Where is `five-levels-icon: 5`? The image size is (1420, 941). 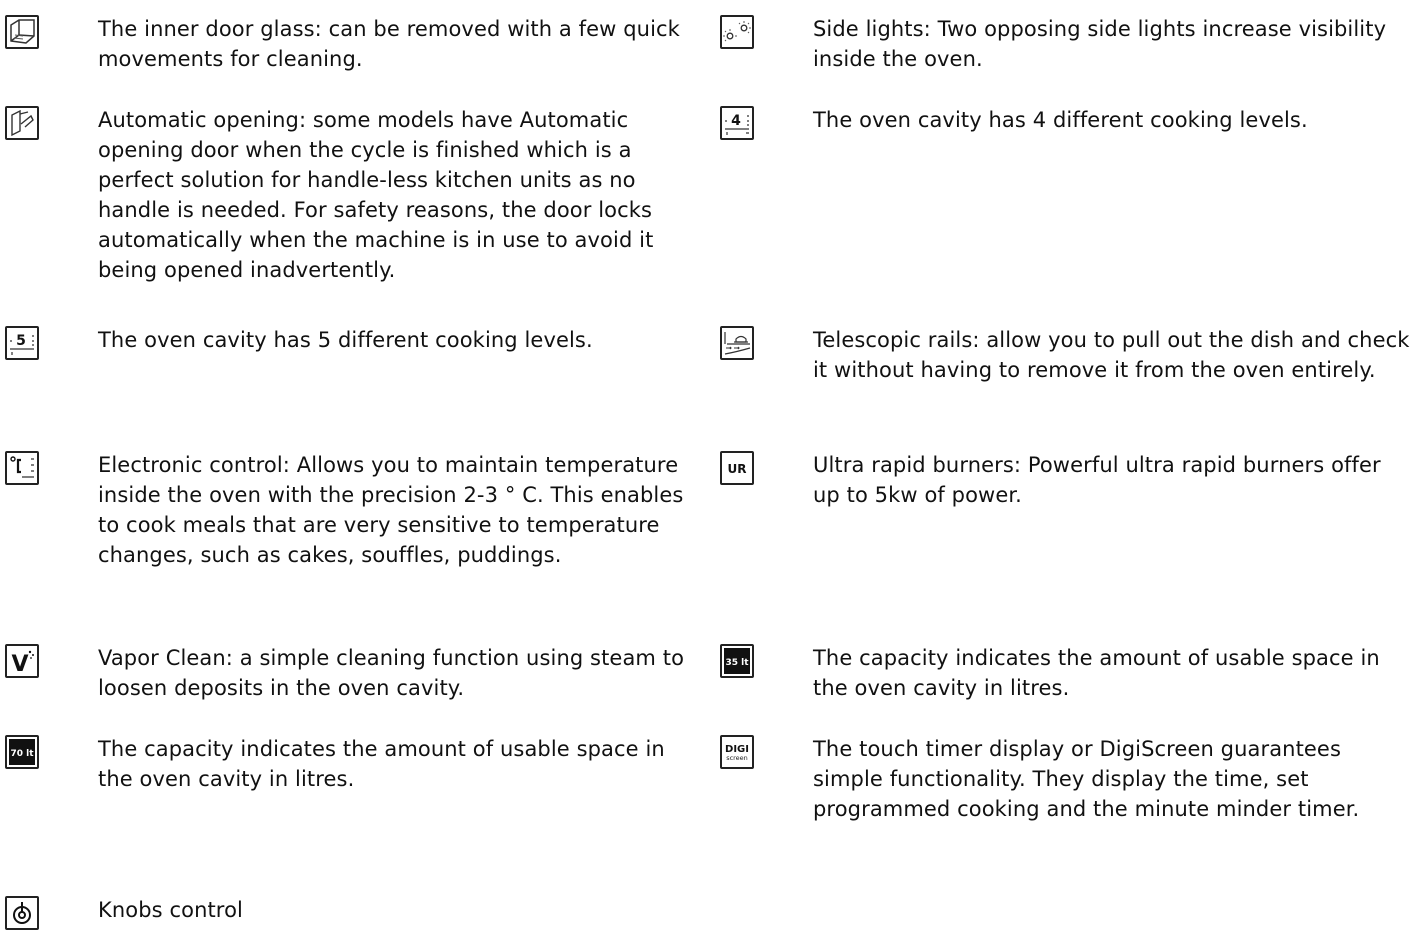 five-levels-icon: 5 is located at coordinates (22, 343).